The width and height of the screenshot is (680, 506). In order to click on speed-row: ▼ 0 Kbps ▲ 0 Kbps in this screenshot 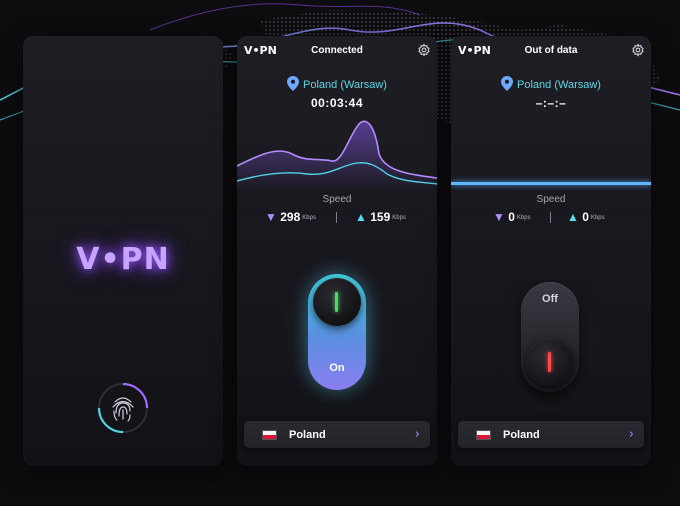, I will do `click(551, 218)`.